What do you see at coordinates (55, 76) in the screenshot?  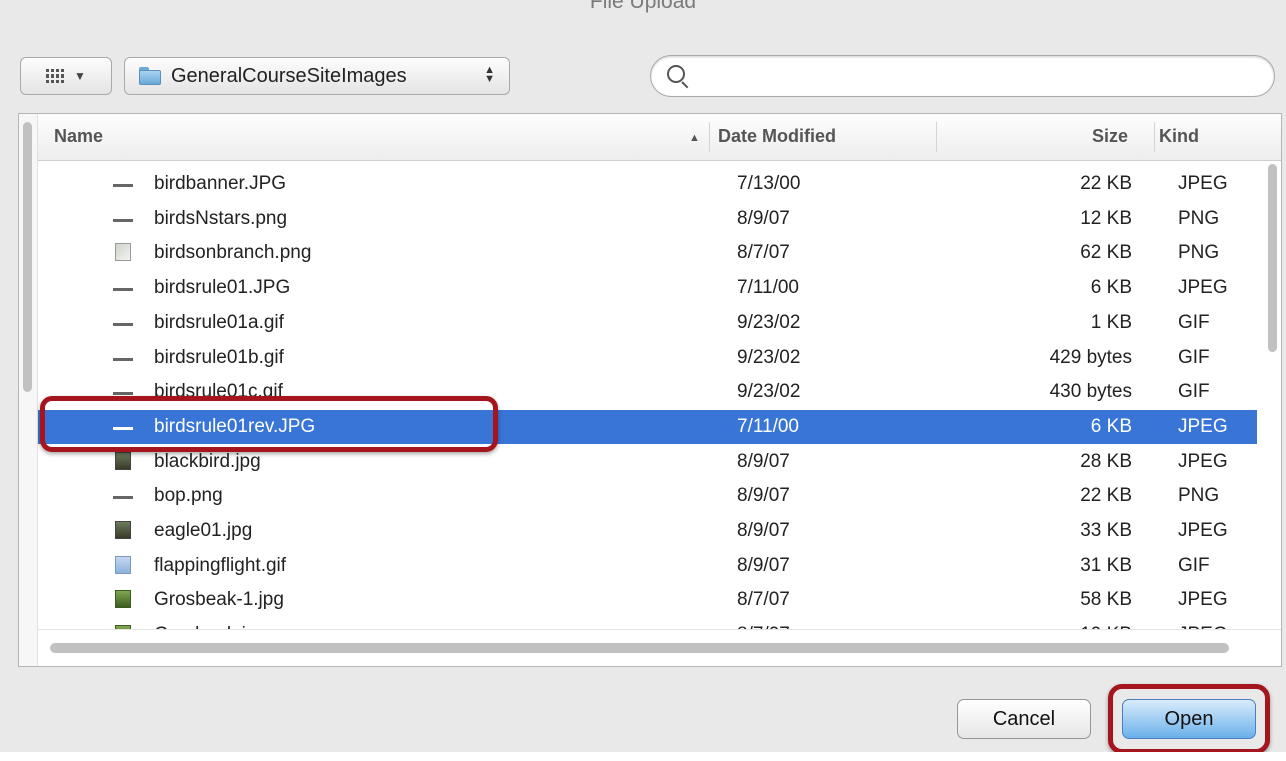 I see `grid-view-icon` at bounding box center [55, 76].